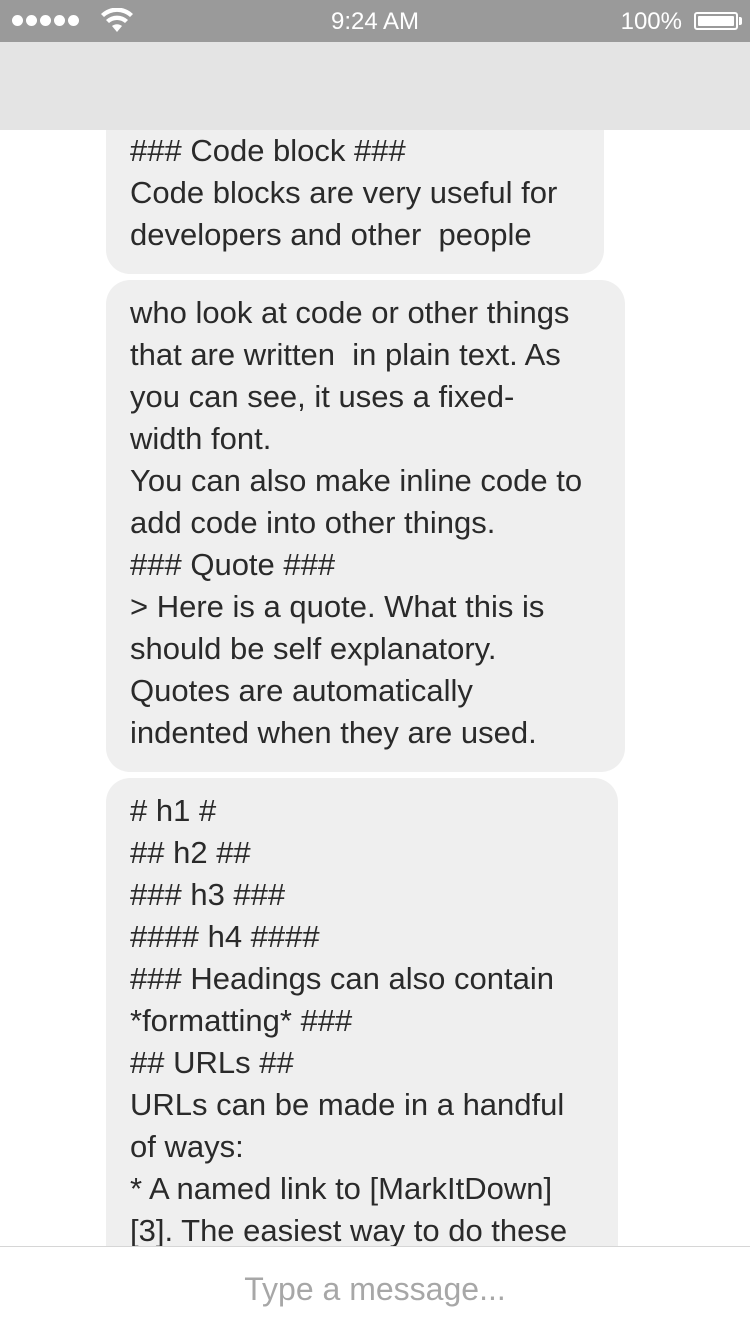  What do you see at coordinates (350, 312) in the screenshot?
I see `message-line: who look at code or other things` at bounding box center [350, 312].